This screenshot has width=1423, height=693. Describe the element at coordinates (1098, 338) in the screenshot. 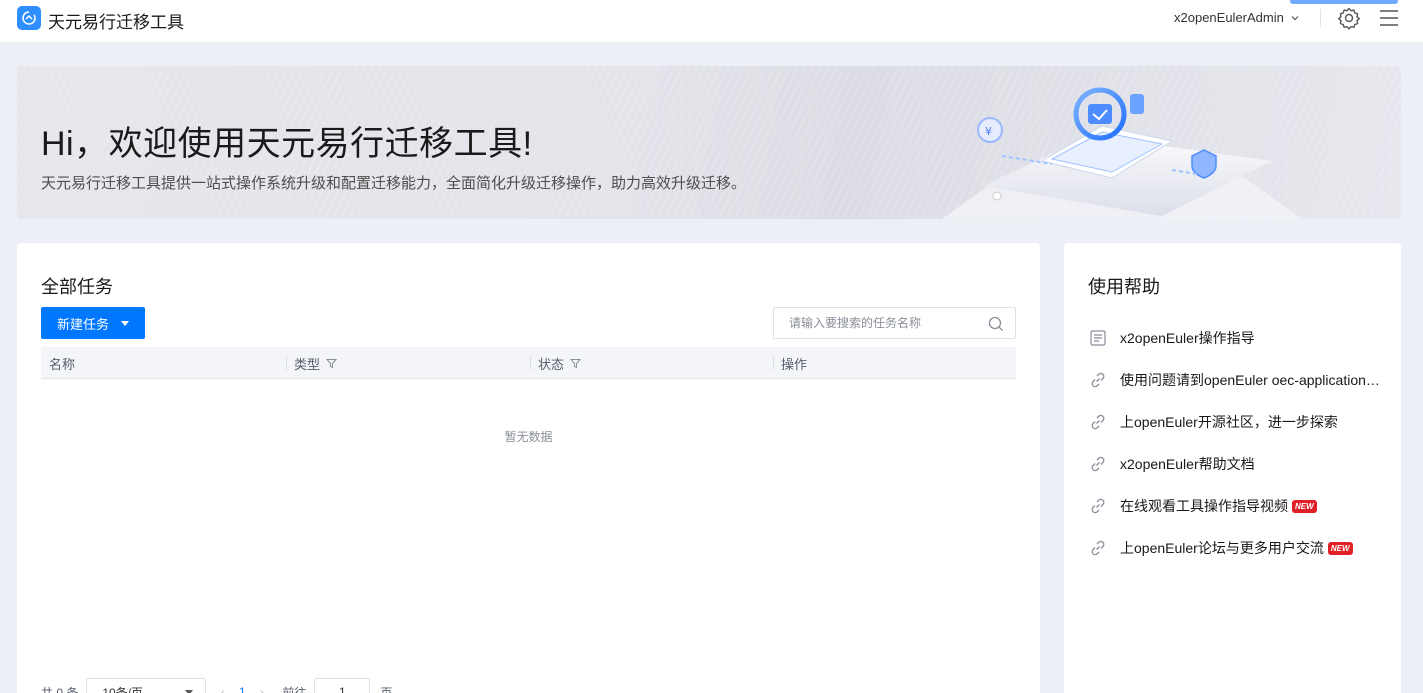

I see `document-icon` at that location.